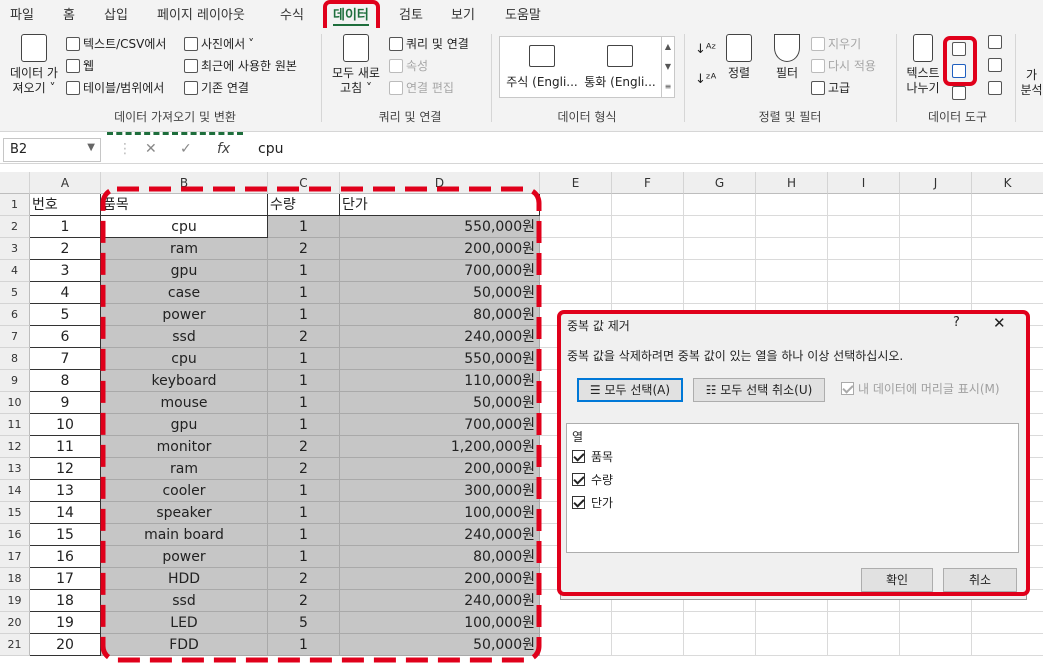 The height and width of the screenshot is (666, 1043). Describe the element at coordinates (15, 491) in the screenshot. I see `row-header: 14` at that location.